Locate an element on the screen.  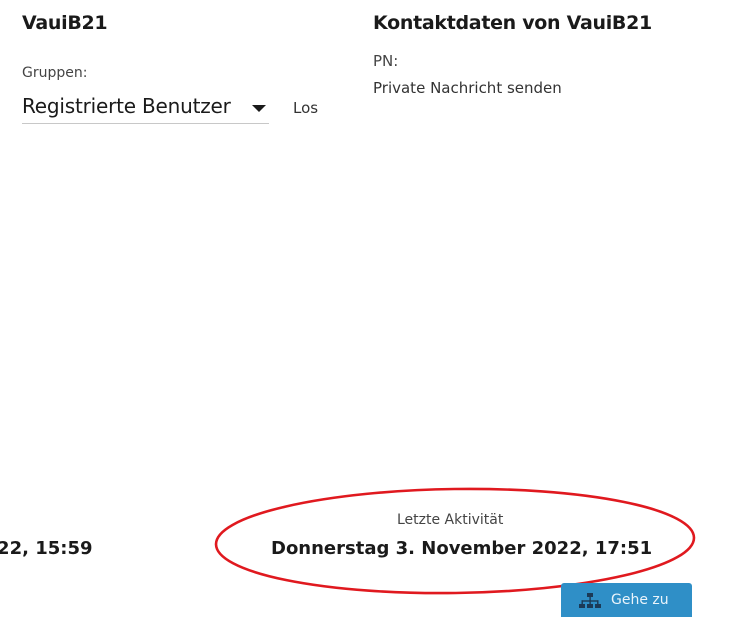
group-select: Registrierte Benutzer is located at coordinates (145, 108).